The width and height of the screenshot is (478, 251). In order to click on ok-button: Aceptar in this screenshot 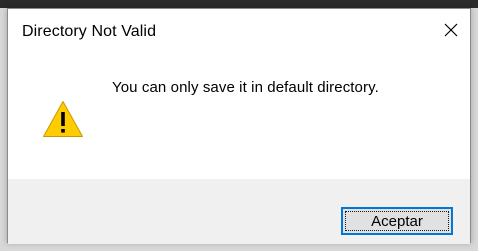, I will do `click(397, 221)`.